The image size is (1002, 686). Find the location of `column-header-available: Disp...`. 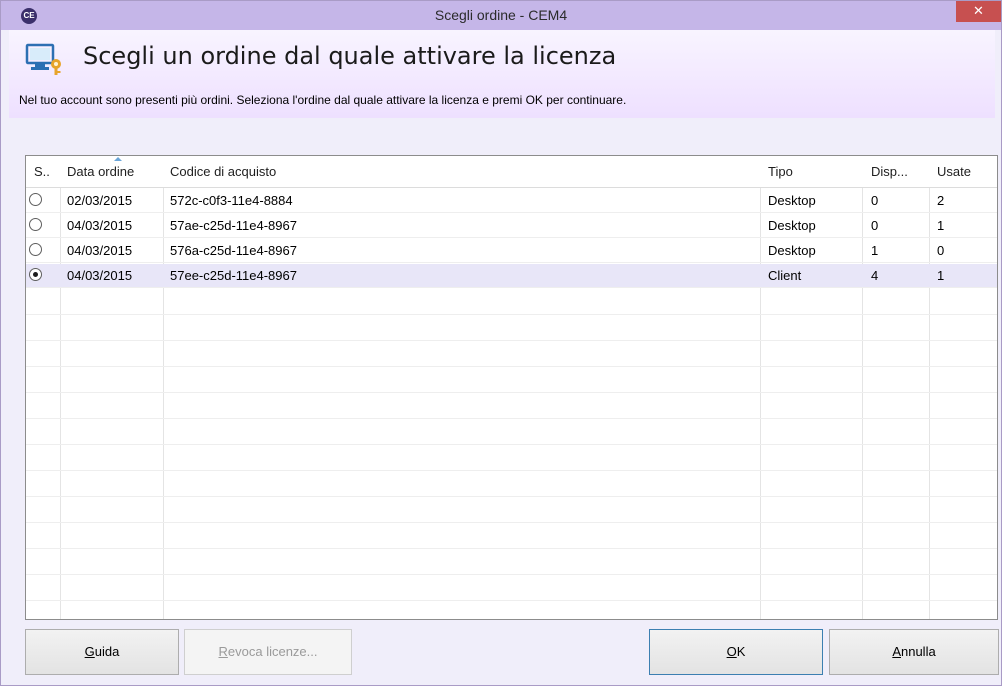

column-header-available: Disp... is located at coordinates (889, 171).